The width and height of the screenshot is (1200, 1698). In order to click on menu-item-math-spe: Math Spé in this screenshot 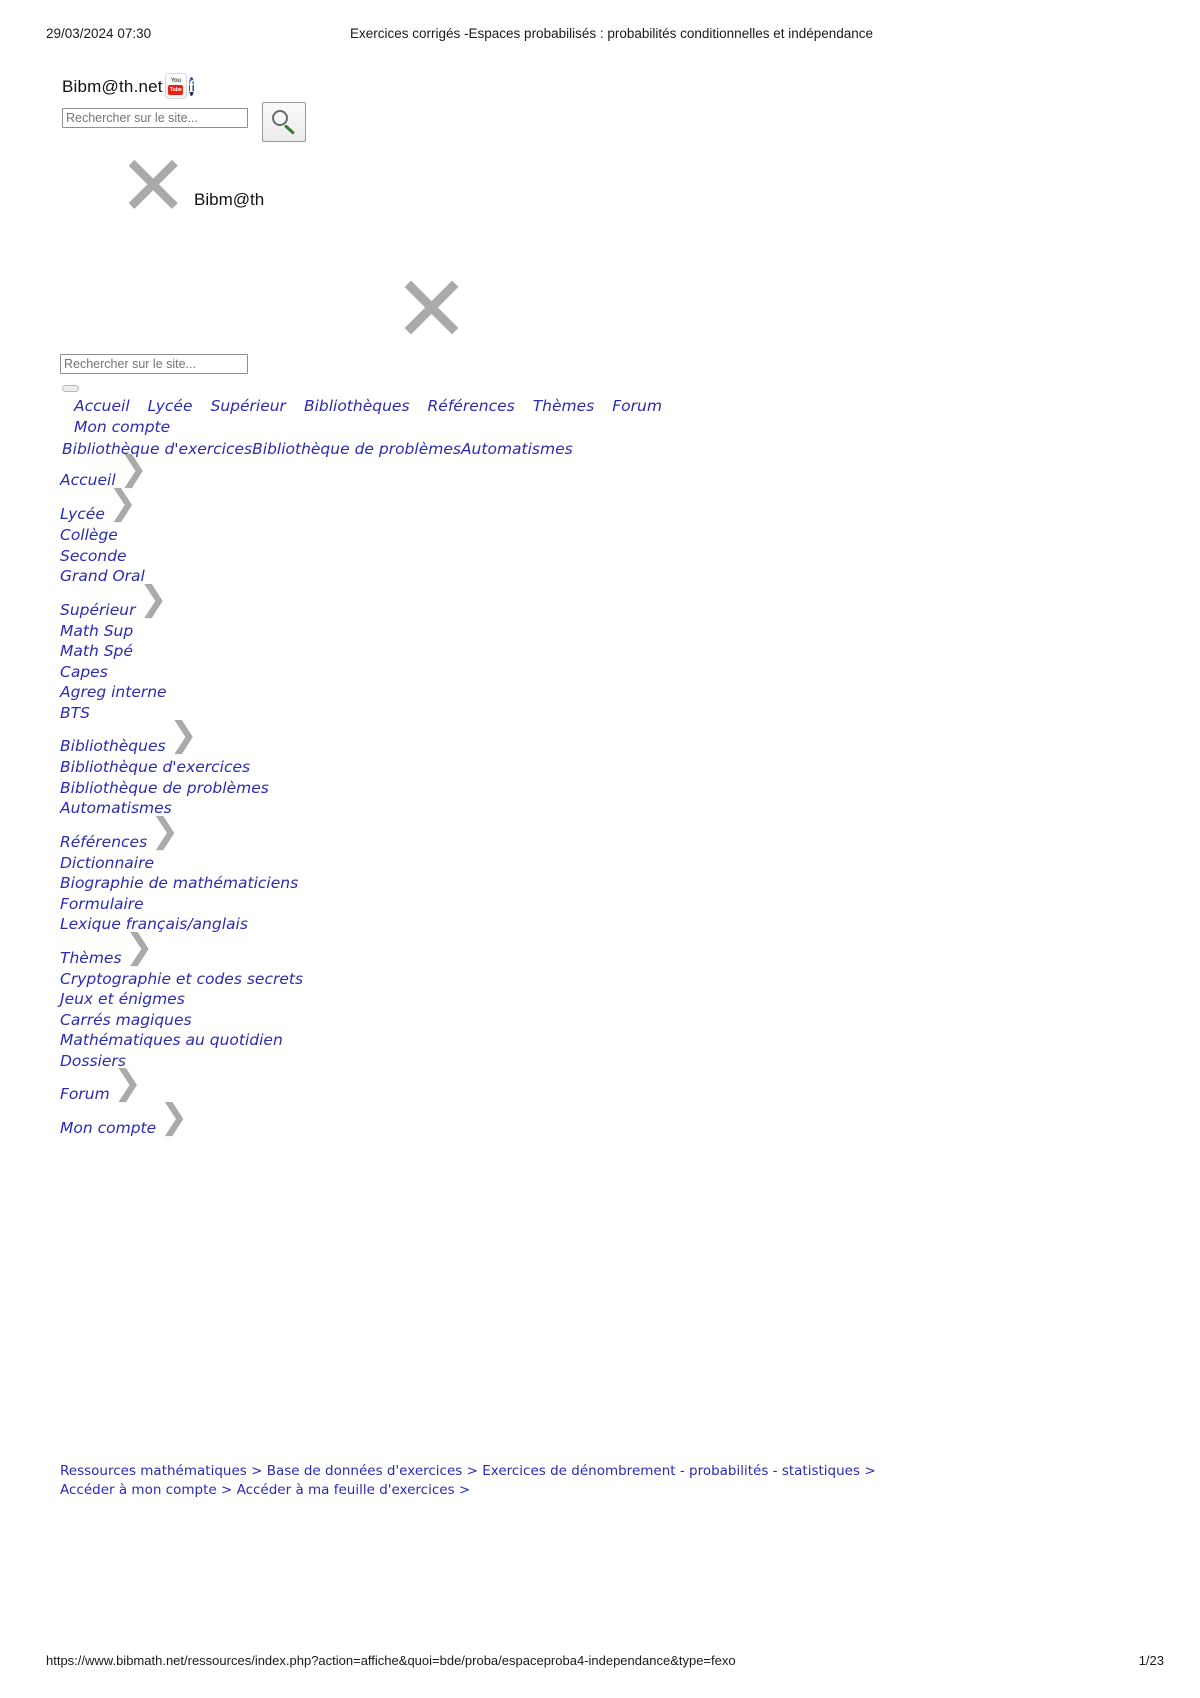, I will do `click(320, 651)`.